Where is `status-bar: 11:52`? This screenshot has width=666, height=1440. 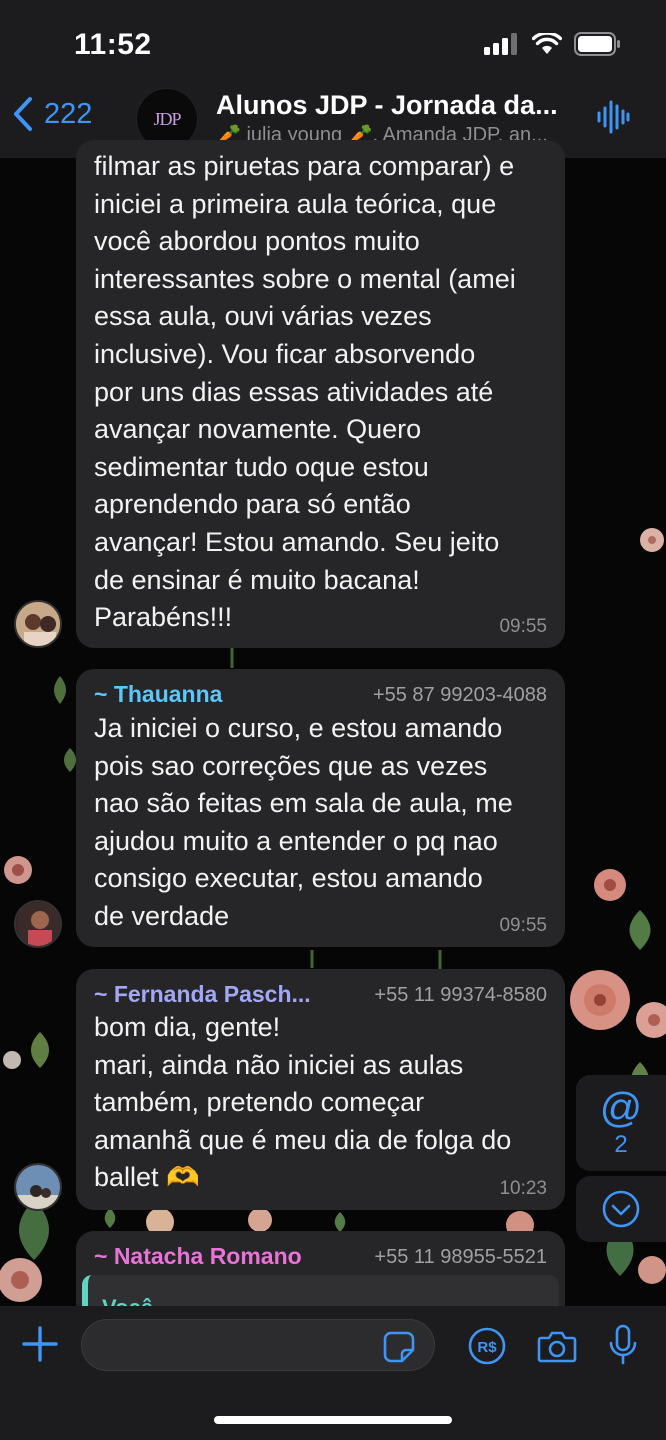 status-bar: 11:52 is located at coordinates (333, 44).